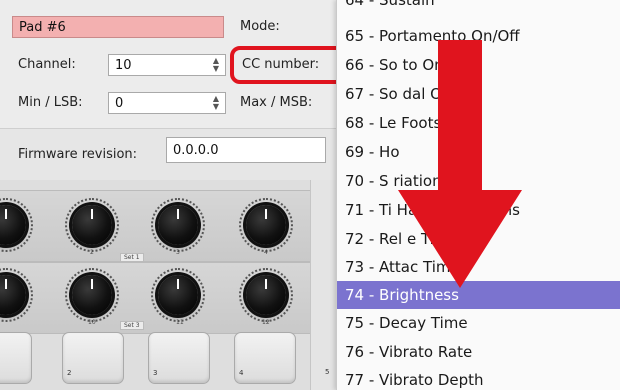 Image resolution: width=620 pixels, height=390 pixels. What do you see at coordinates (478, 323) in the screenshot?
I see `list-item: 75 - Decay Time` at bounding box center [478, 323].